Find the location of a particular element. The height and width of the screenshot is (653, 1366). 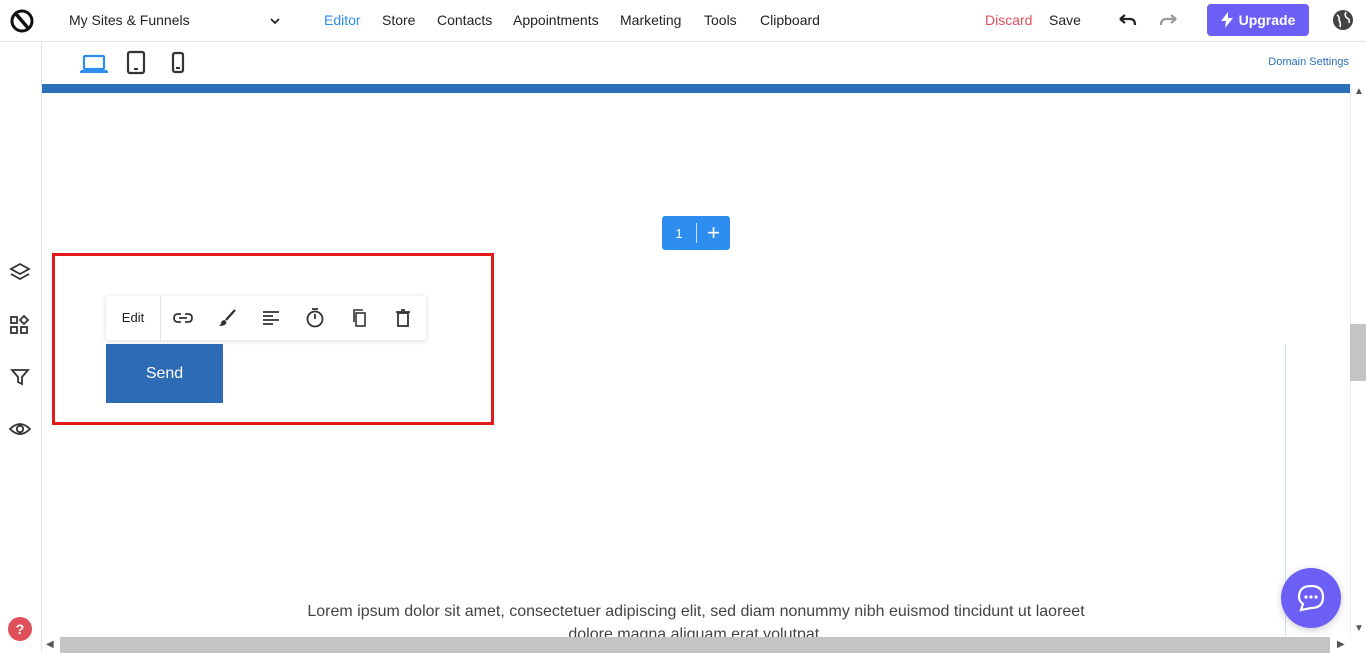

lightning-icon is located at coordinates (1226, 20).